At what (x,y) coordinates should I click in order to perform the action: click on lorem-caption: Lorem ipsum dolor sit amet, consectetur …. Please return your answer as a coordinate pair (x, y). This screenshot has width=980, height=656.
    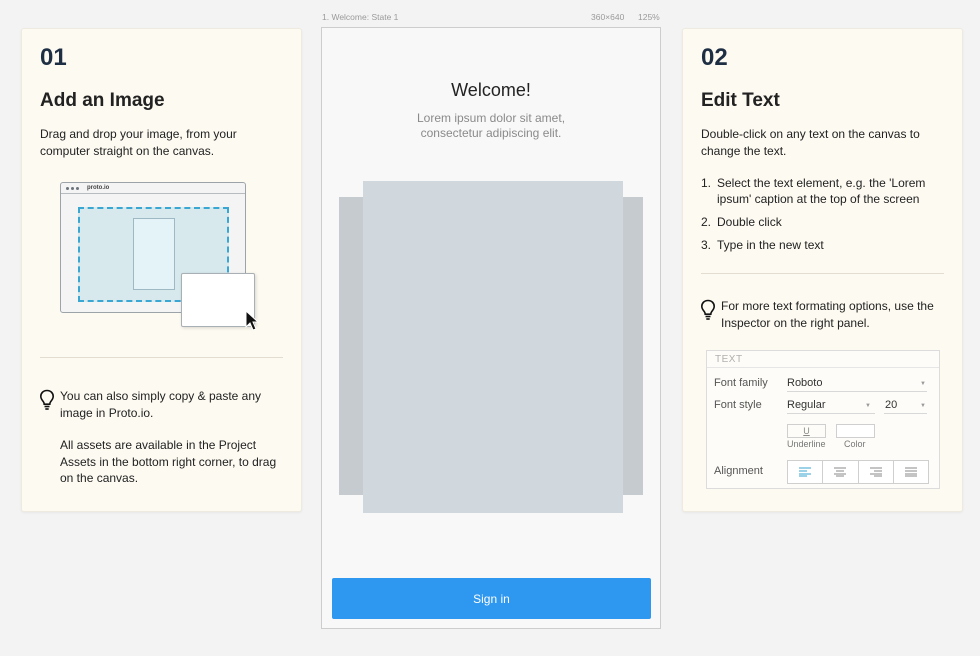
    Looking at the image, I should click on (491, 126).